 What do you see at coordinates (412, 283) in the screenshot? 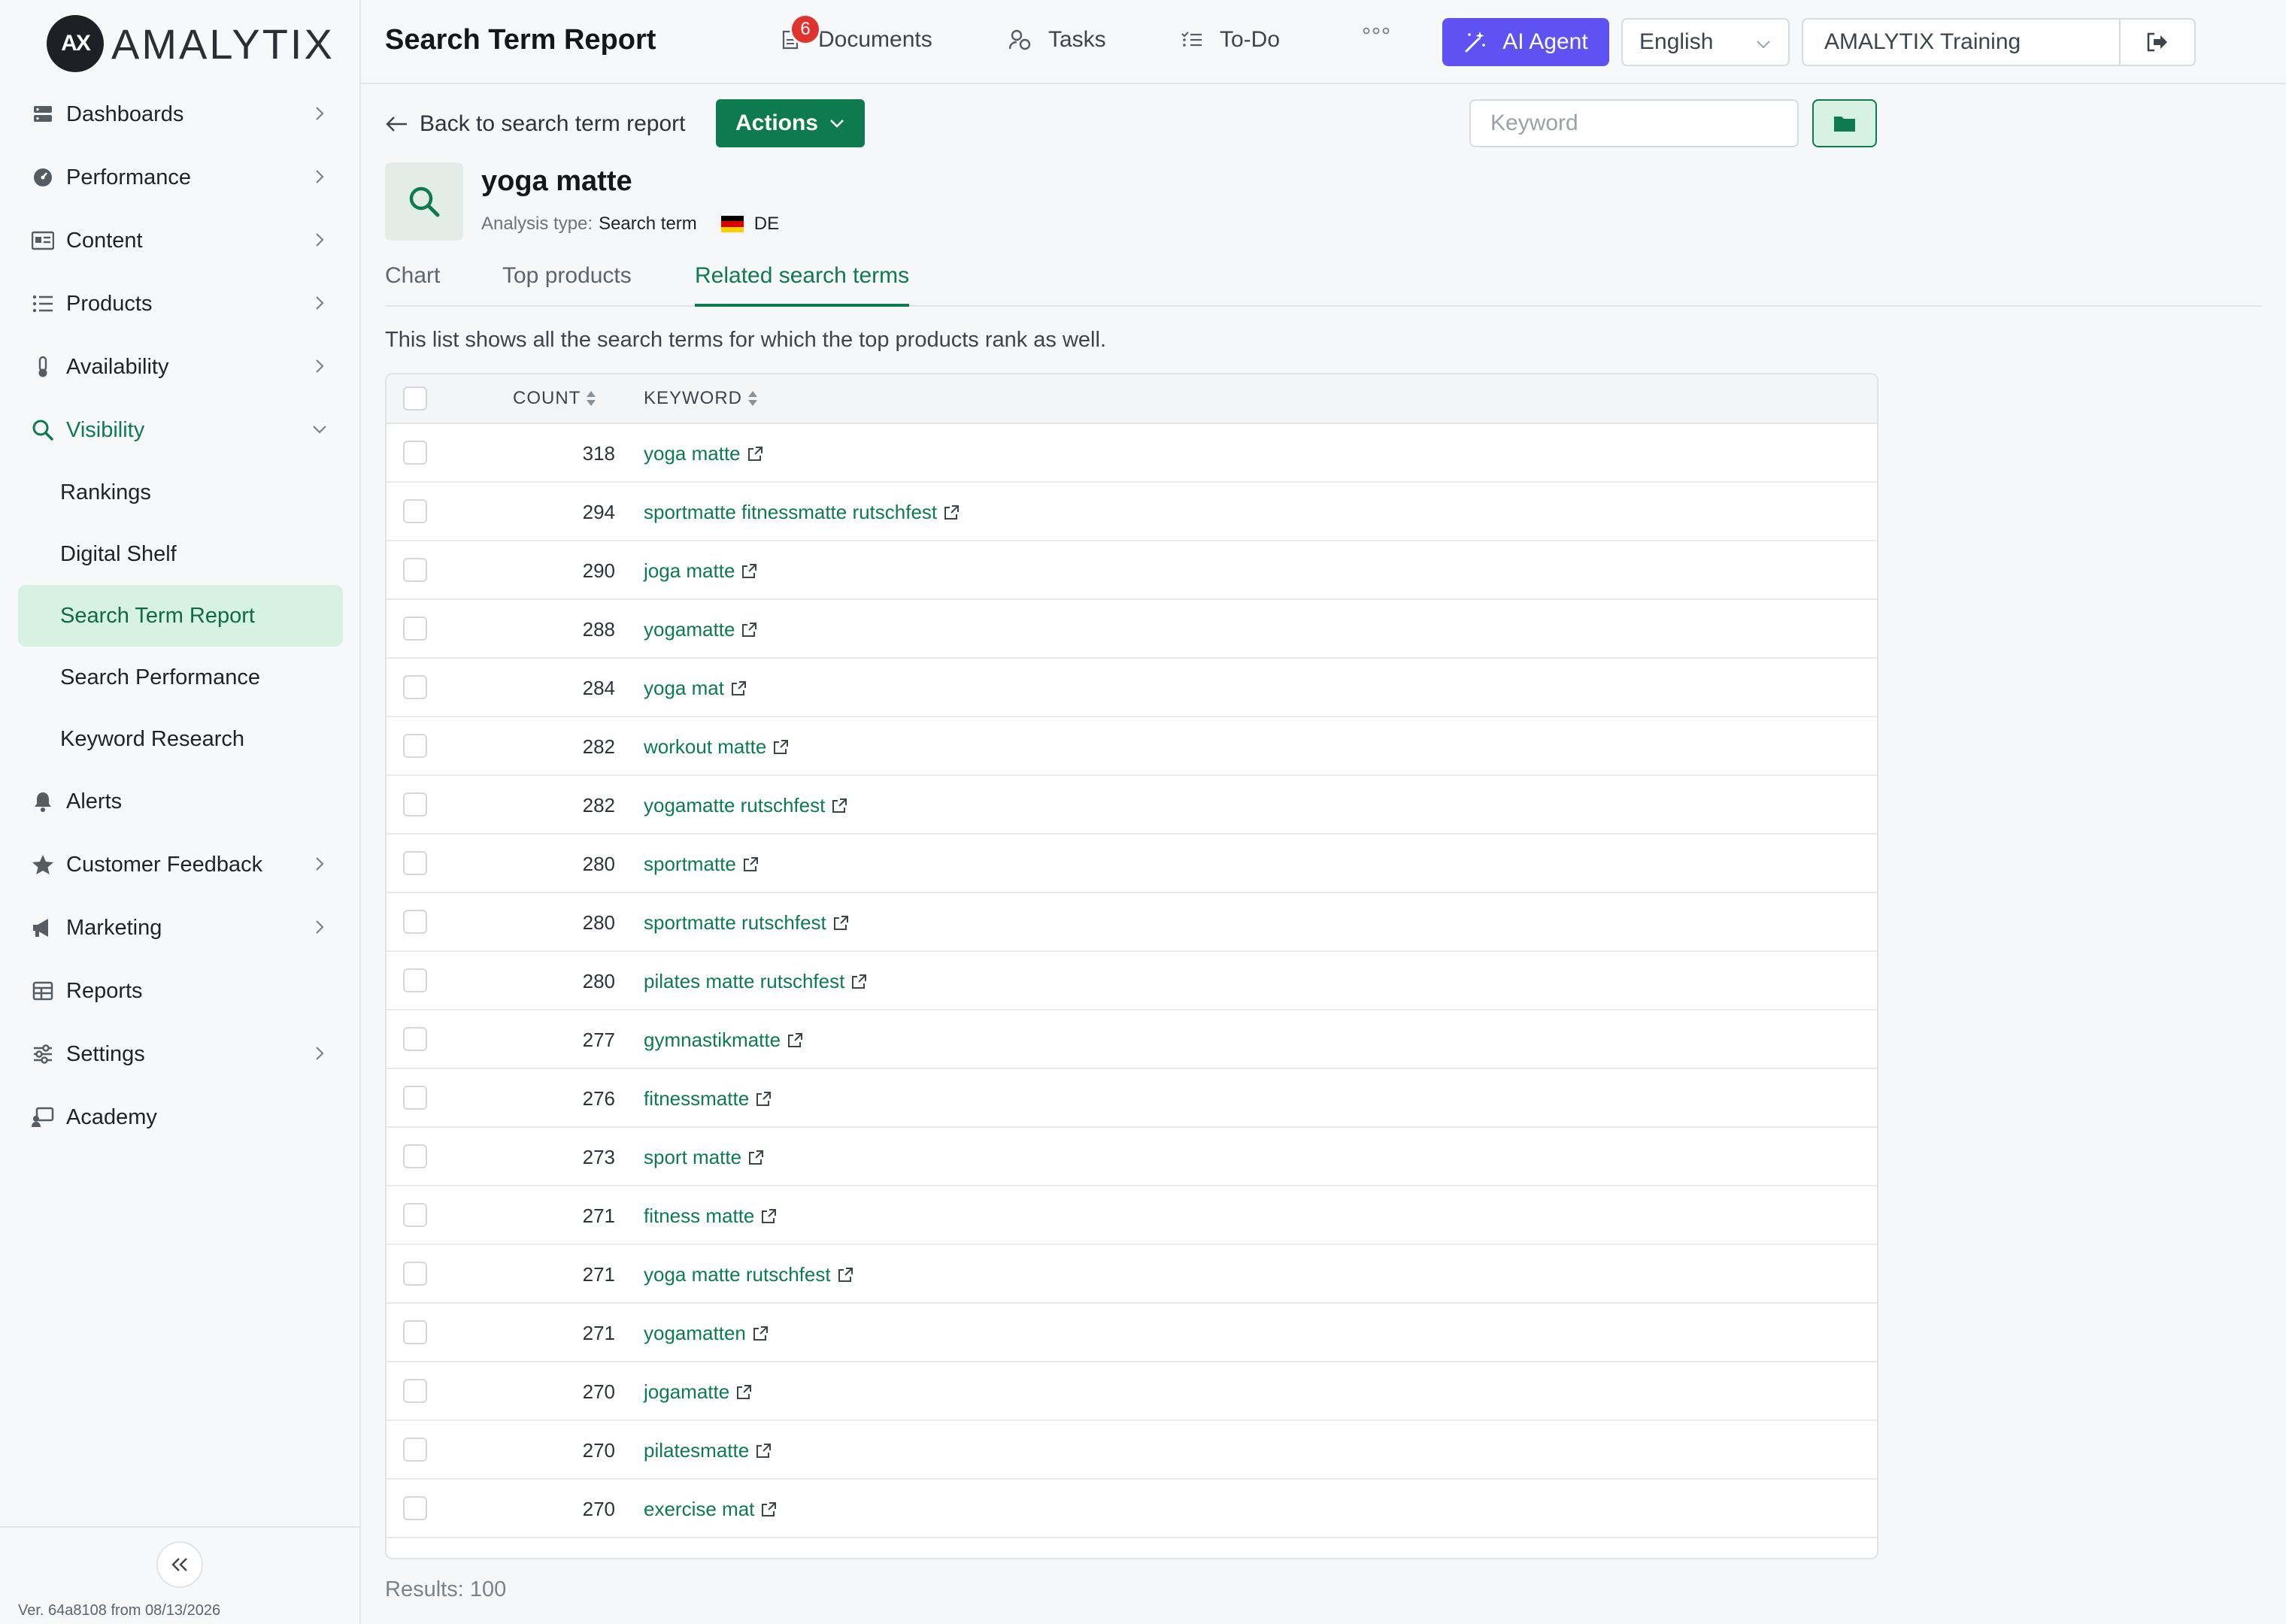
I see `tab-chart: Chart` at bounding box center [412, 283].